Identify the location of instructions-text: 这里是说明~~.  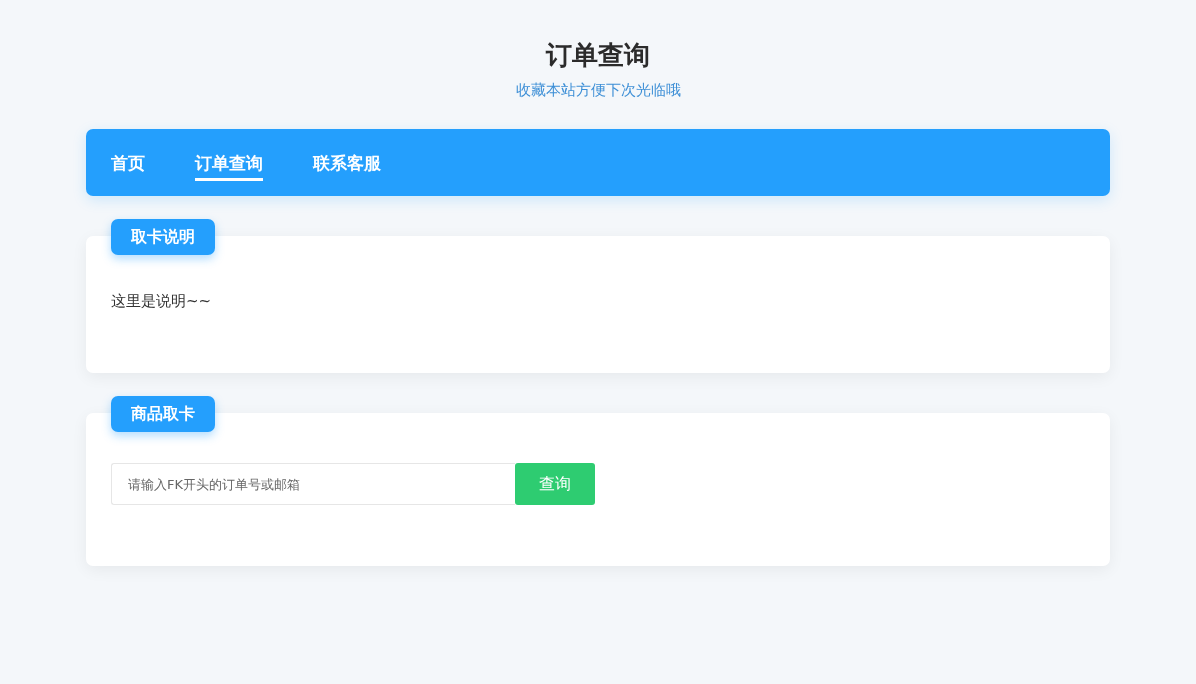
(162, 301).